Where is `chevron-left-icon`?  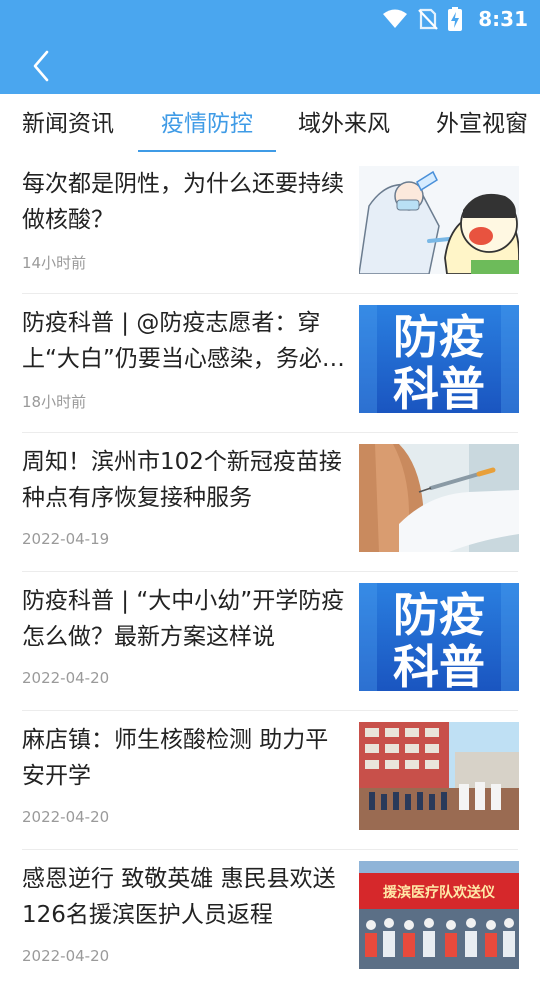
chevron-left-icon is located at coordinates (42, 68).